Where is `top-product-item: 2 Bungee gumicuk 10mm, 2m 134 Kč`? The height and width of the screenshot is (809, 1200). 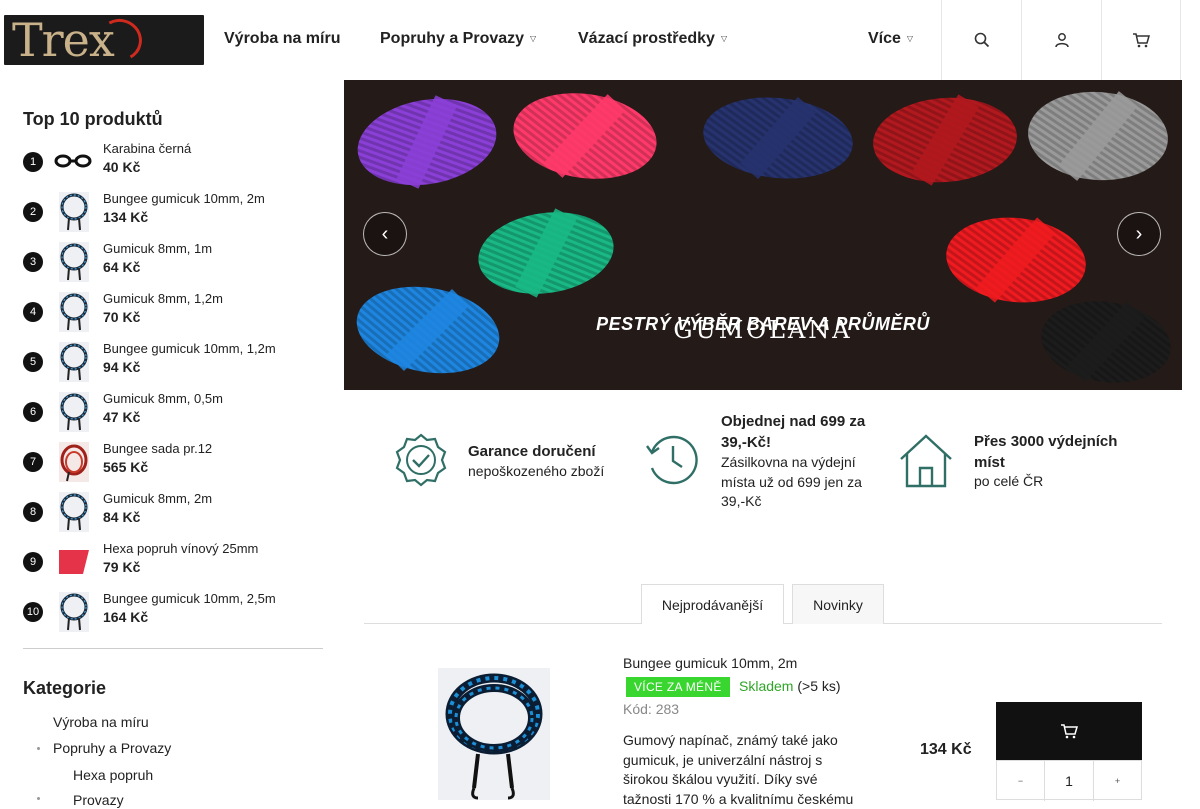
top-product-item: 2 Bungee gumicuk 10mm, 2m 134 Kč is located at coordinates (173, 216).